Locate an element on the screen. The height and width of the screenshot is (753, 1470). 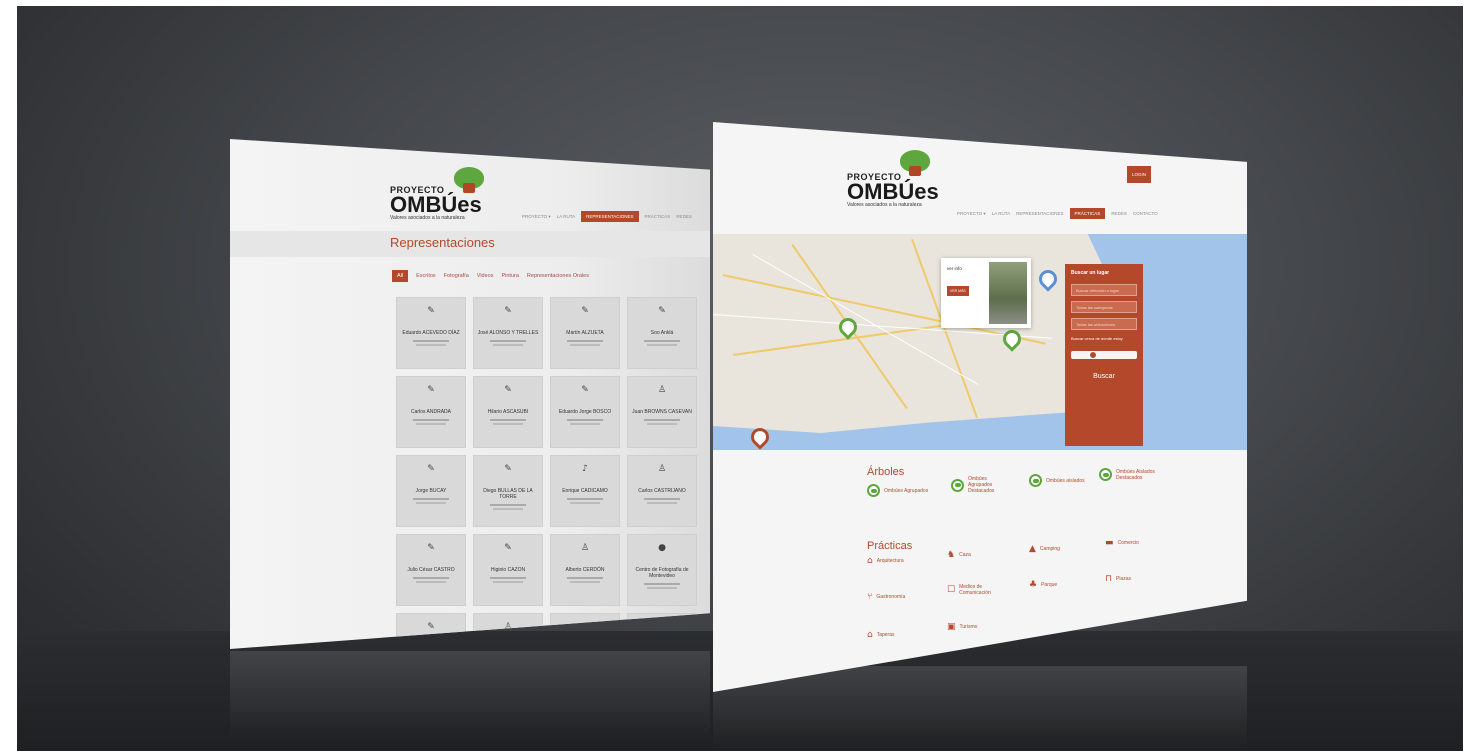
legend-label: Ombúes Aislados Destacados is located at coordinates (1135, 474).